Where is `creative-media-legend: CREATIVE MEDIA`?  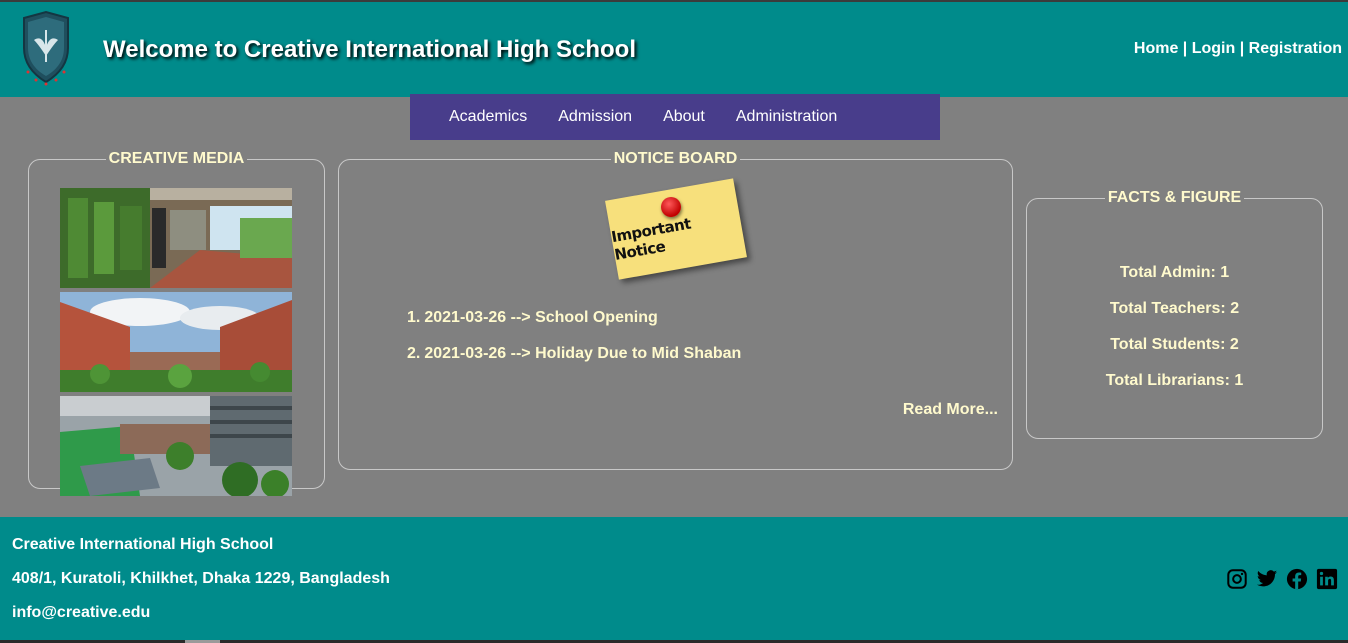
creative-media-legend: CREATIVE MEDIA is located at coordinates (176, 158).